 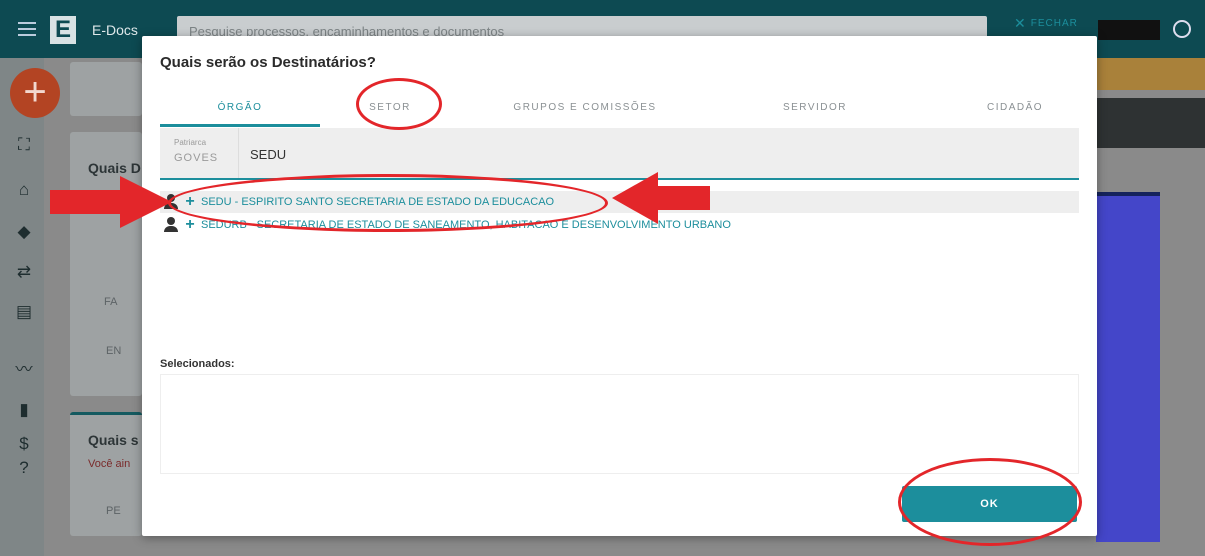 What do you see at coordinates (650, 154) in the screenshot?
I see `organization-search-input` at bounding box center [650, 154].